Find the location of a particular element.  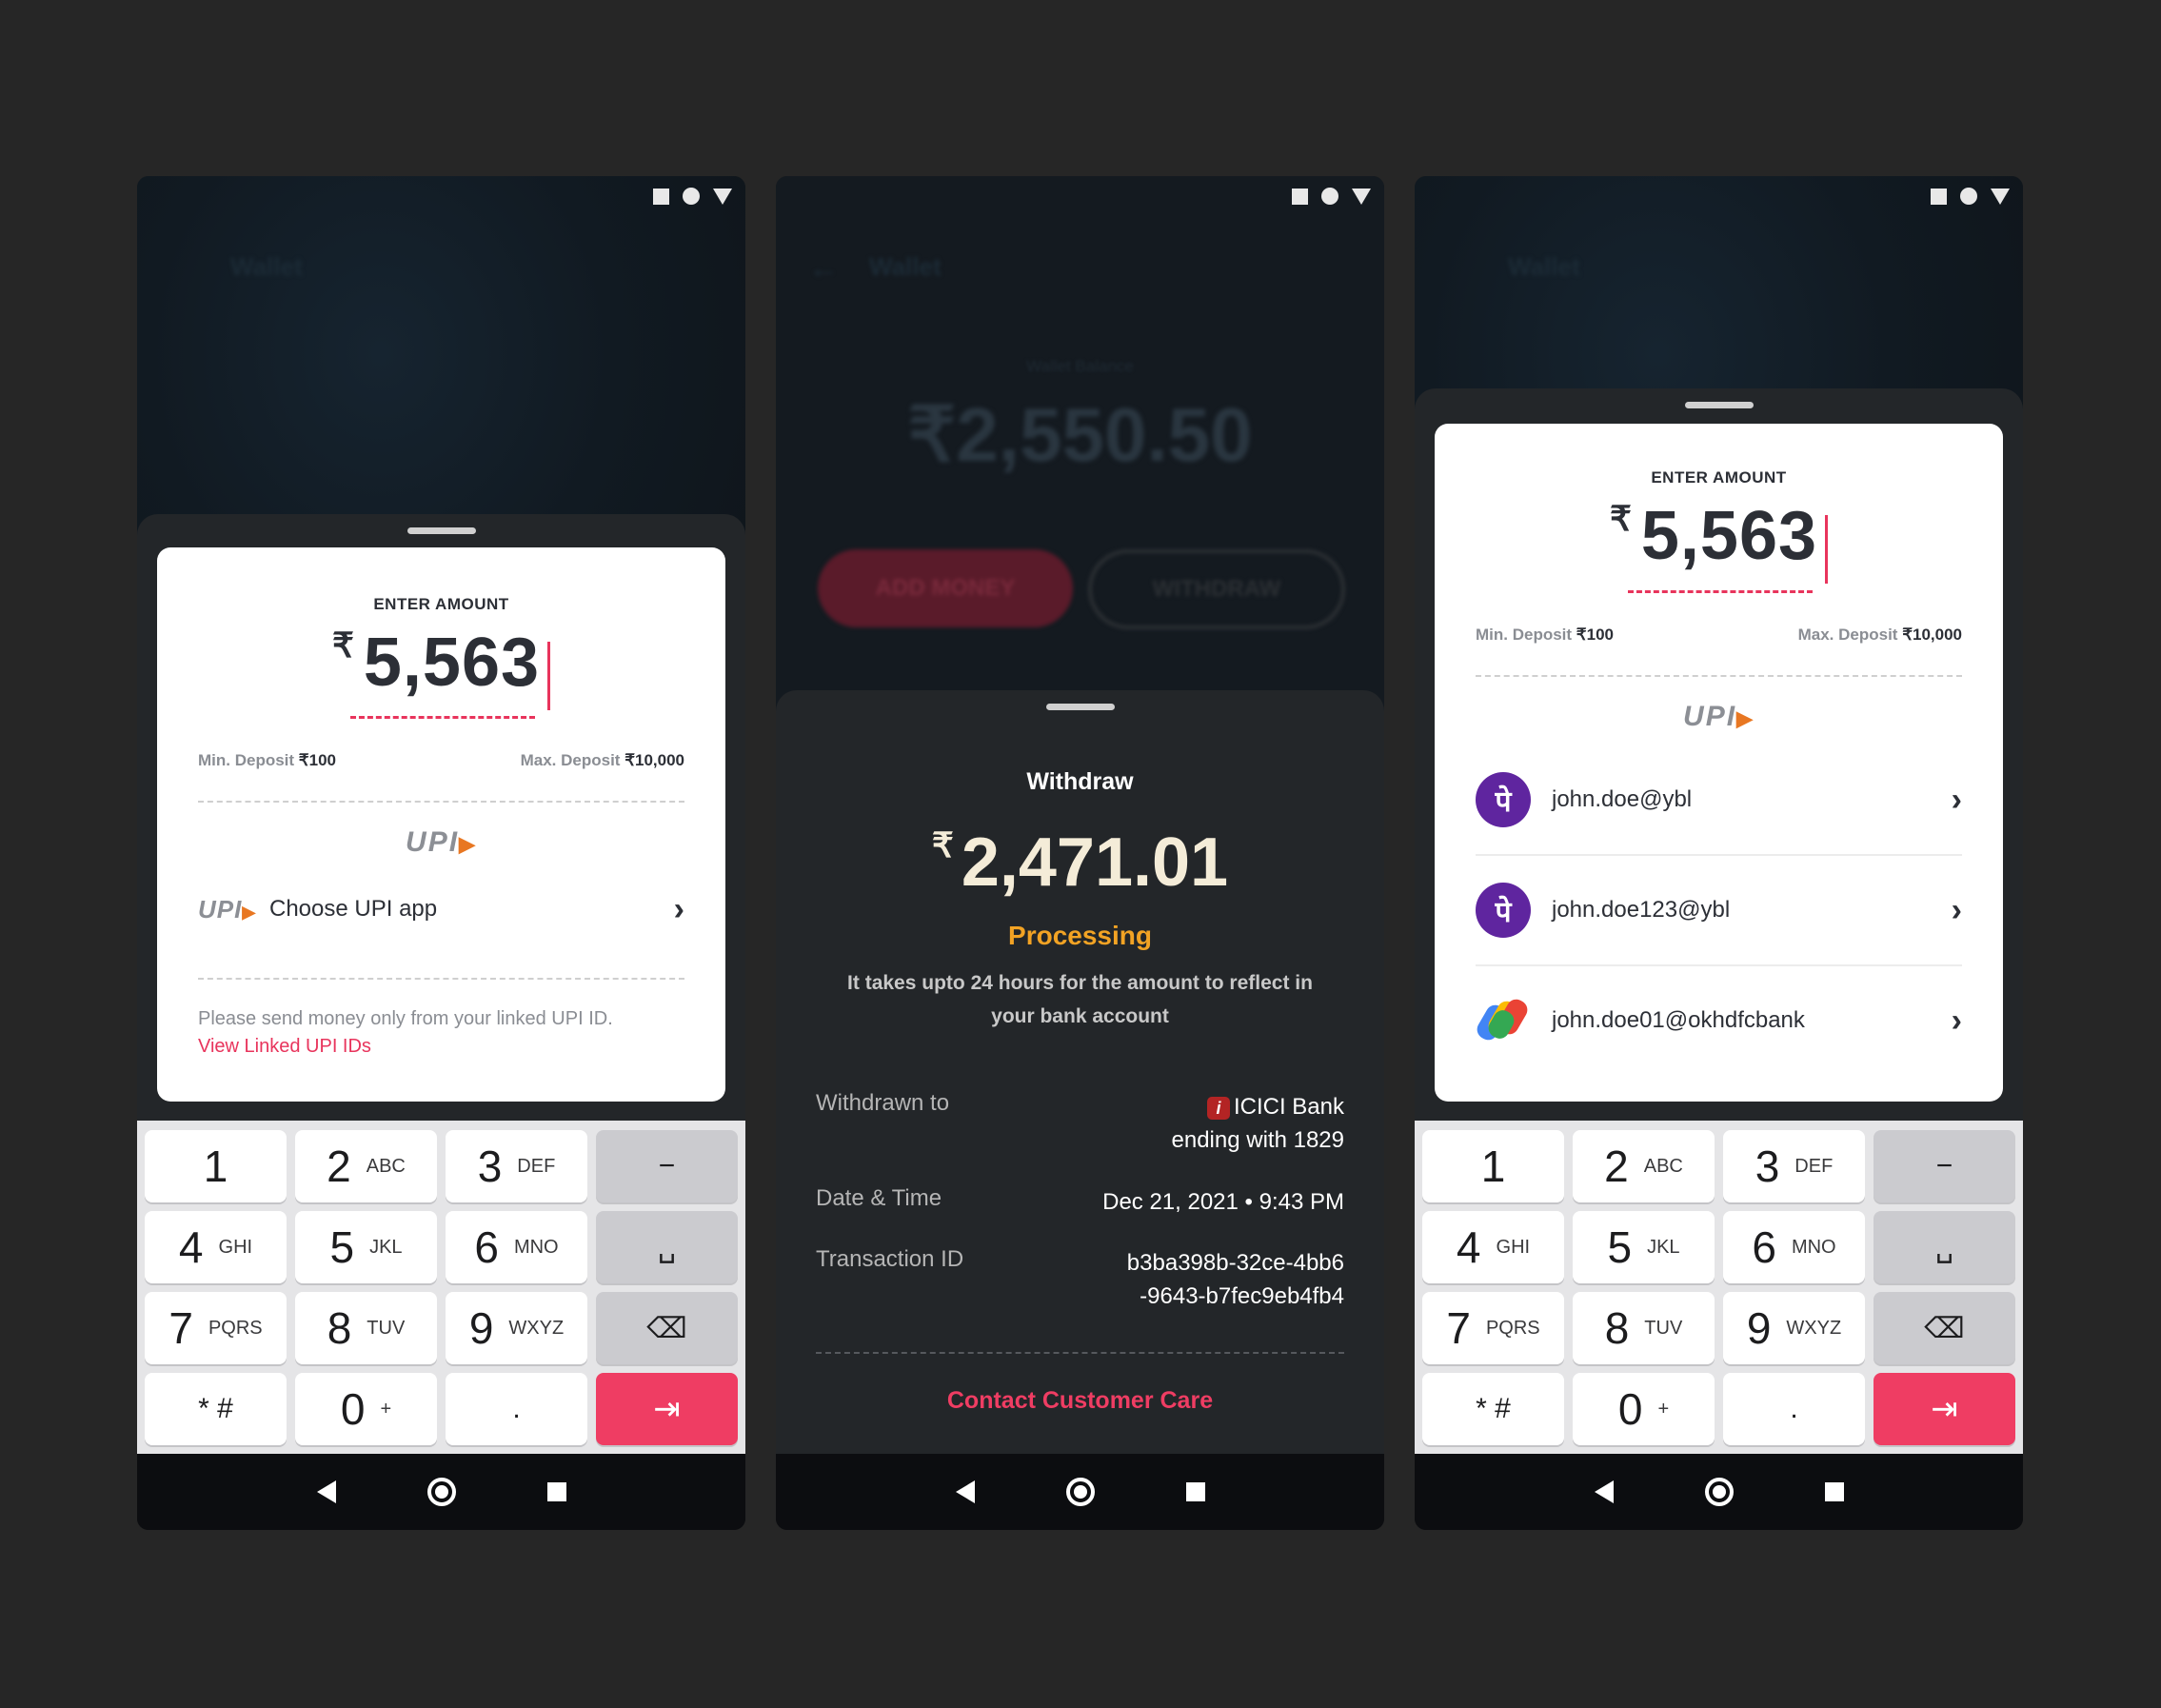

status-badge: Processing is located at coordinates (1080, 935).